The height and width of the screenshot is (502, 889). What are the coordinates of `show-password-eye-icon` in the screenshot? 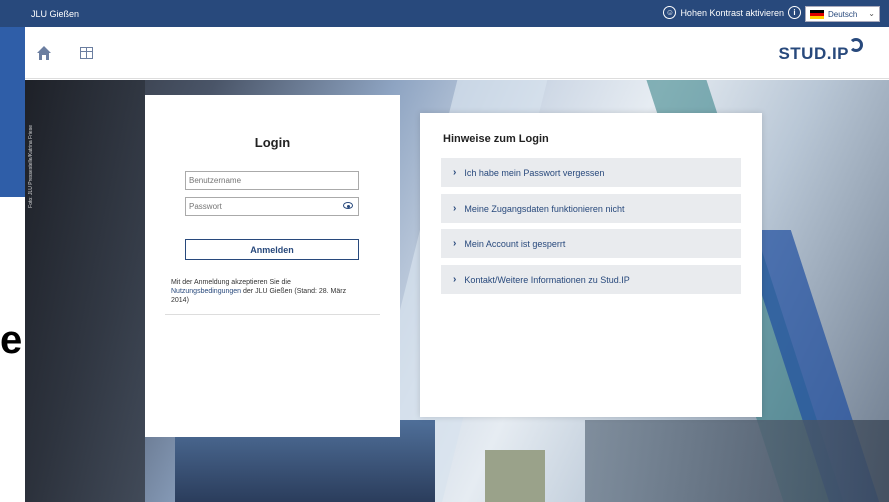 It's located at (348, 205).